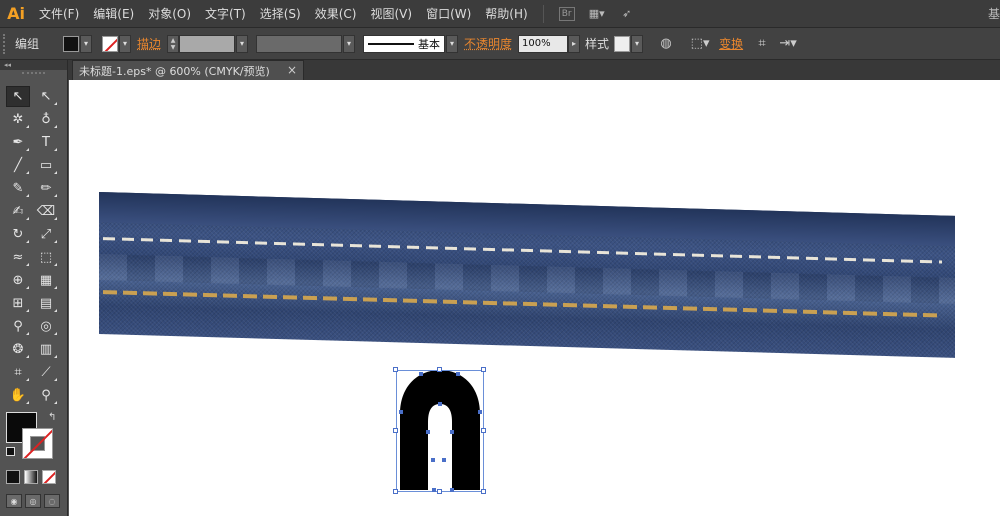 The height and width of the screenshot is (516, 1000). Describe the element at coordinates (994, 13) in the screenshot. I see `workspace-switcher: 基` at that location.